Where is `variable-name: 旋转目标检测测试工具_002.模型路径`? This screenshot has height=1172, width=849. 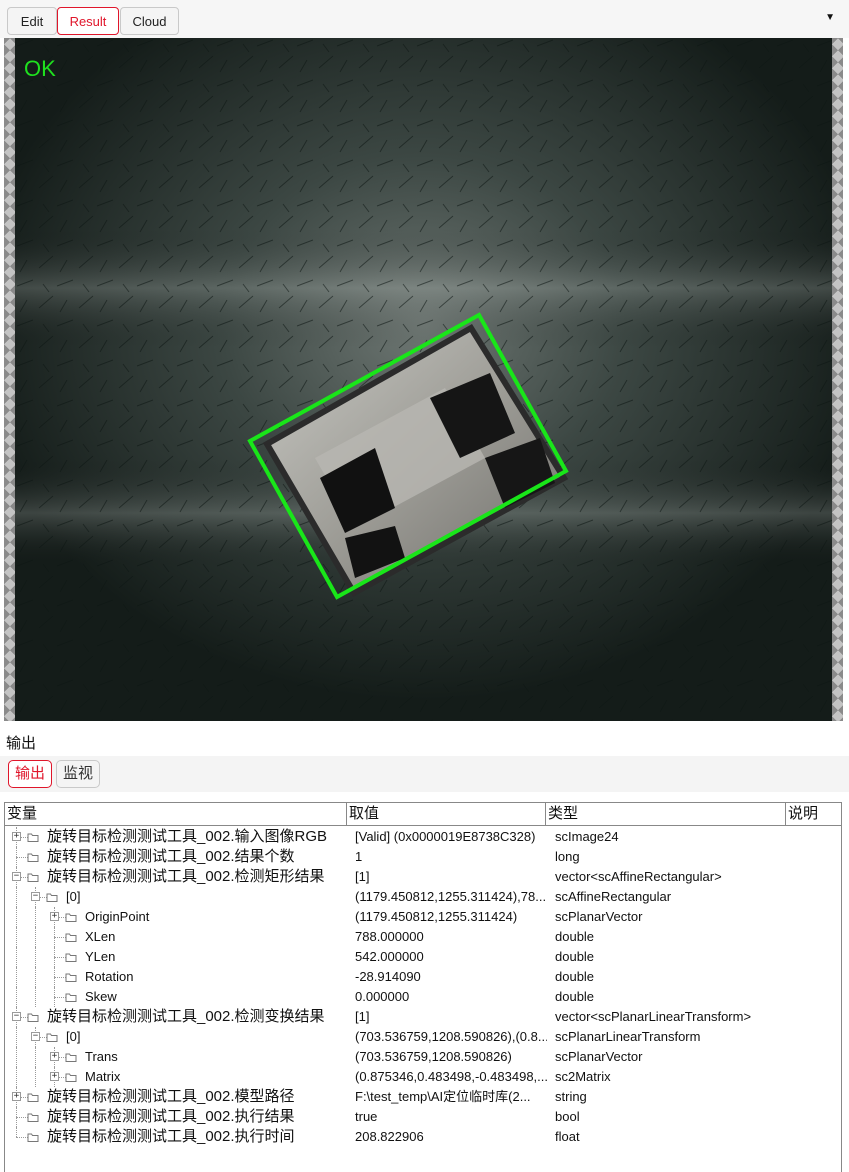 variable-name: 旋转目标检测测试工具_002.模型路径 is located at coordinates (171, 1096).